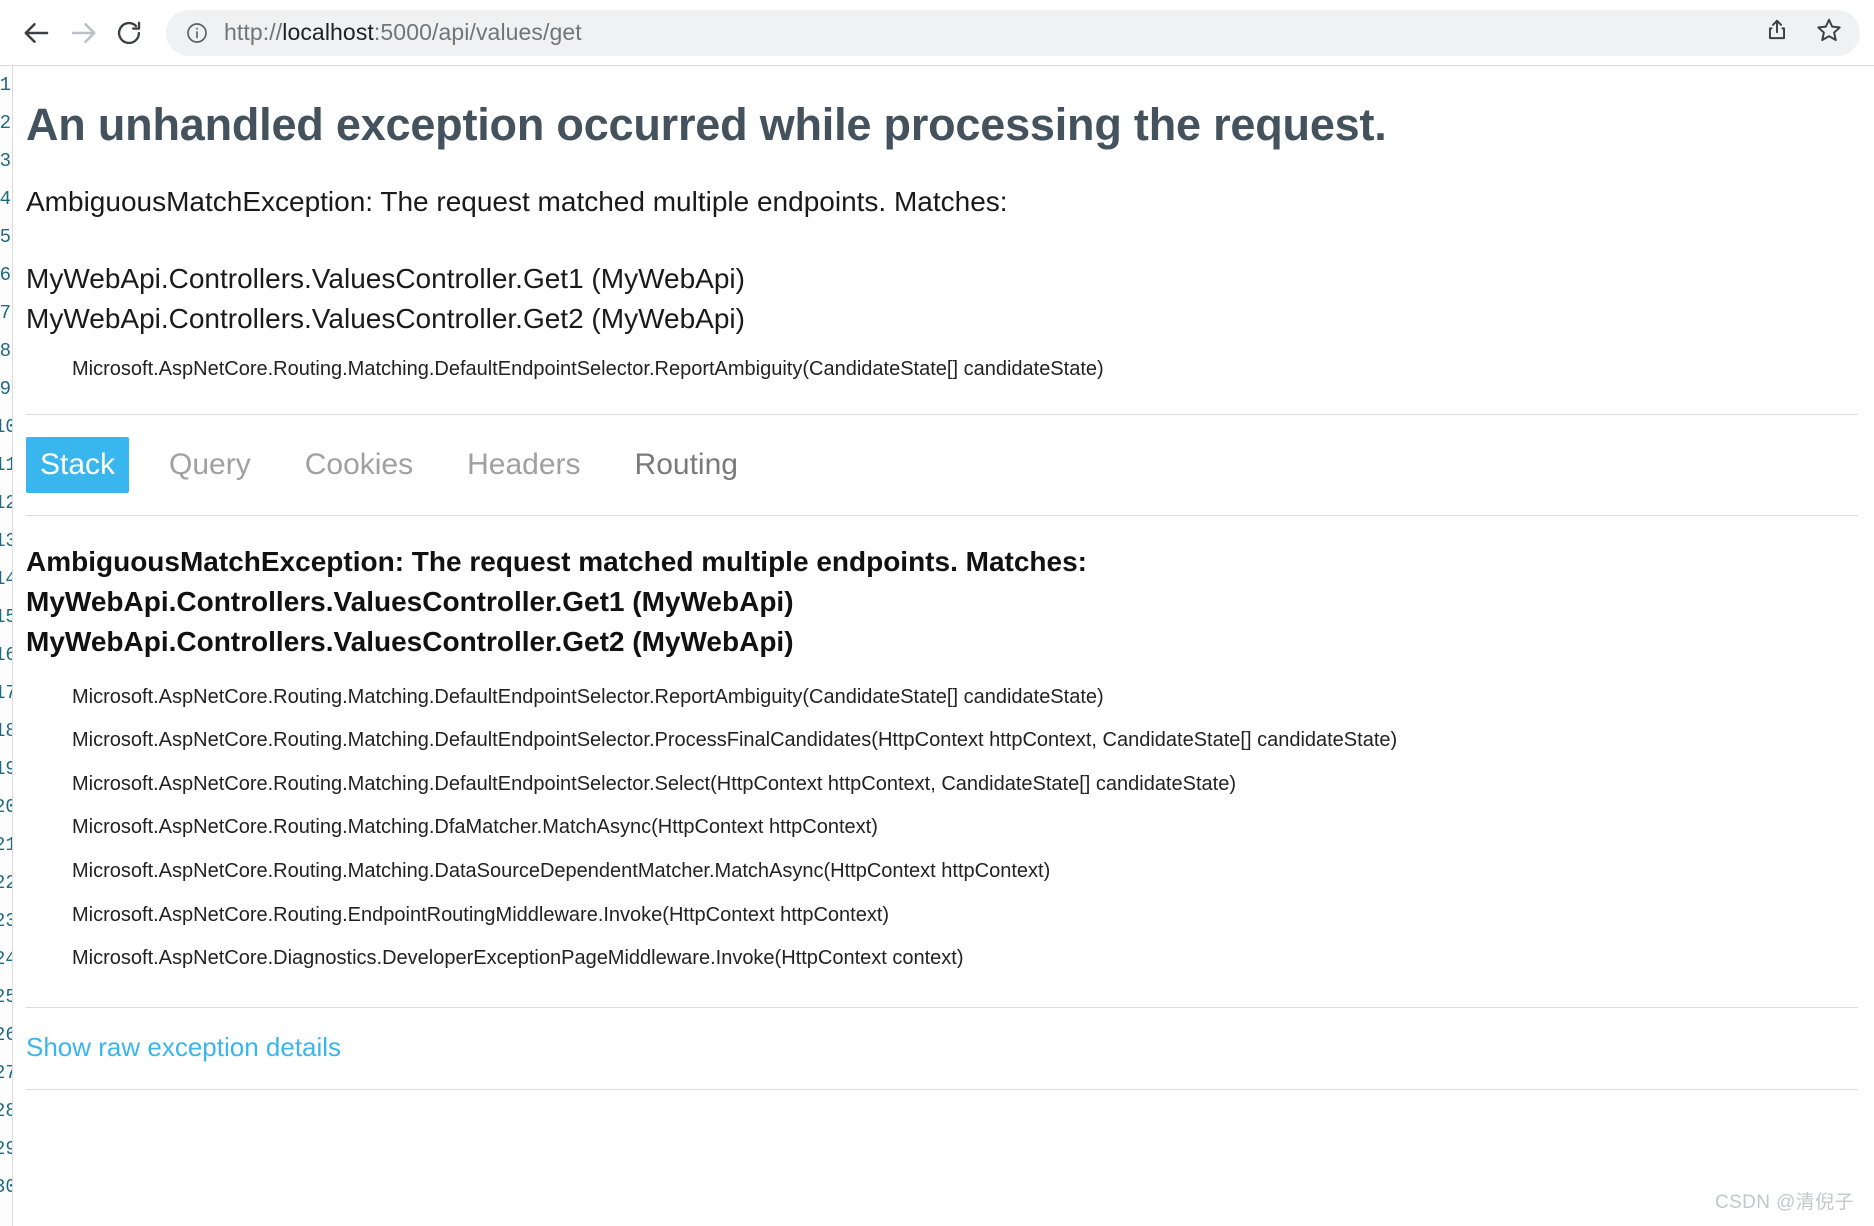 The height and width of the screenshot is (1226, 1874). I want to click on tab-routing: Routing, so click(686, 465).